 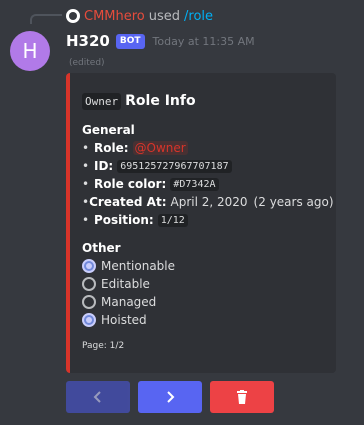 I want to click on field-label: ID:, so click(x=104, y=166).